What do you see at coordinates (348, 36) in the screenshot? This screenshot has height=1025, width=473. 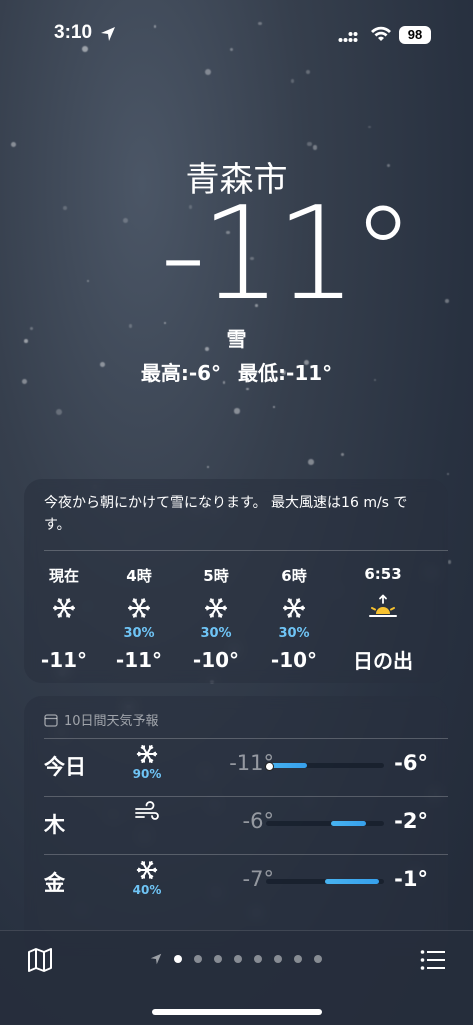 I see `cellular-signal-icon` at bounding box center [348, 36].